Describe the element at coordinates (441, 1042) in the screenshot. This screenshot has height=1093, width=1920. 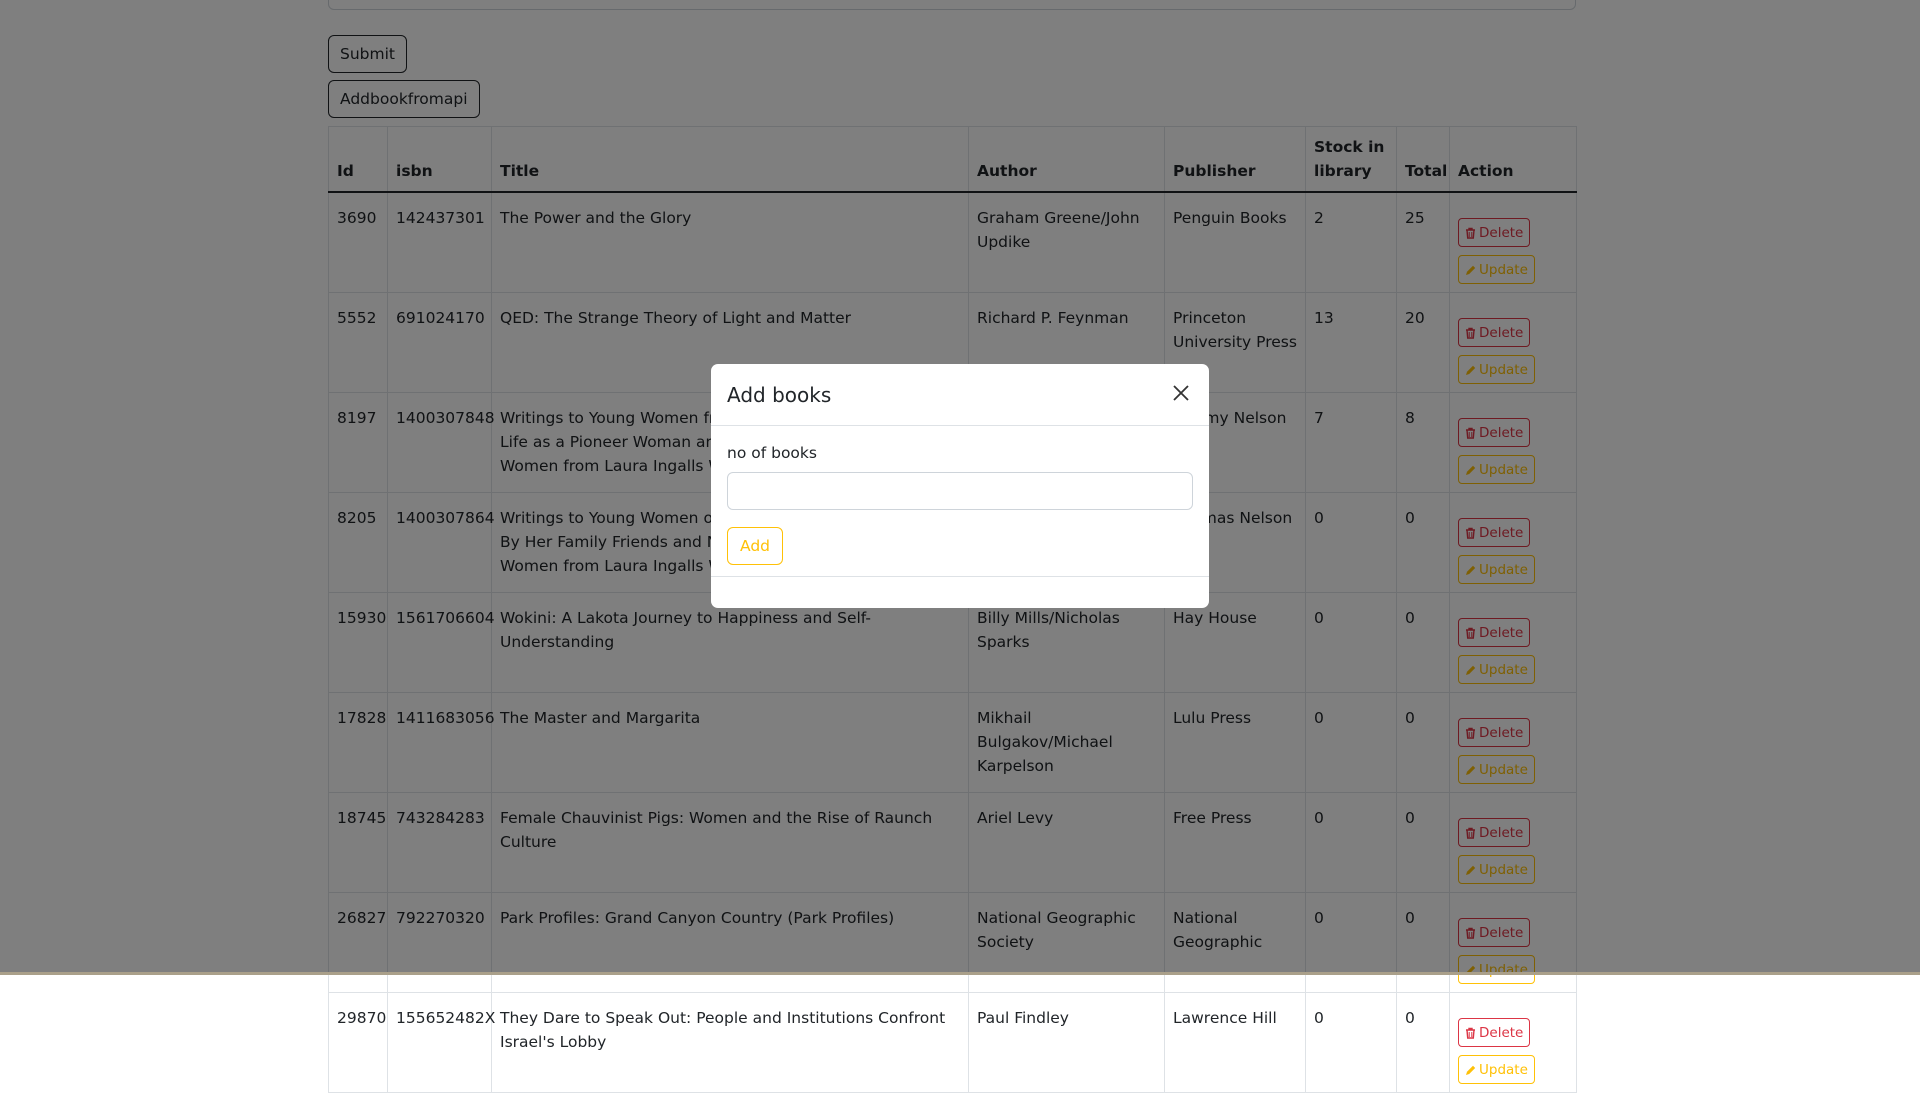
I see `cell-isbn: 155652482X` at that location.